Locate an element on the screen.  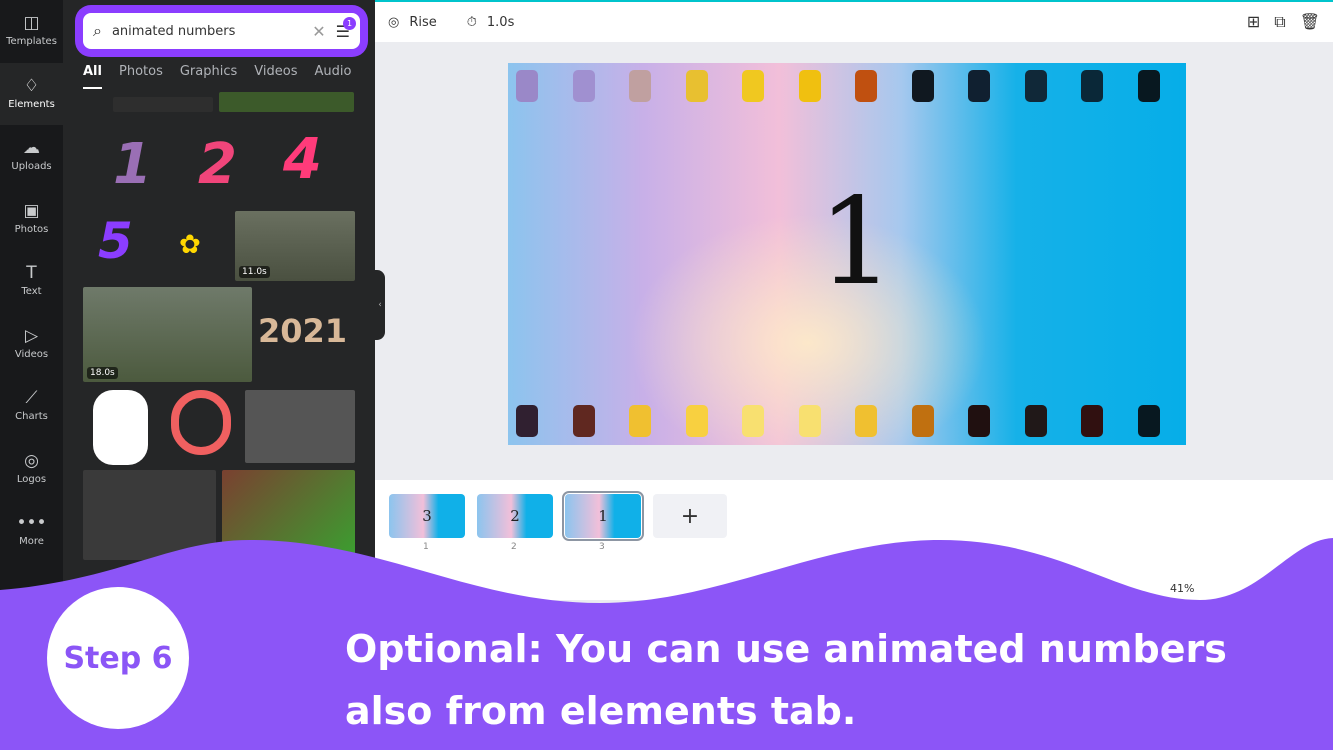
step-badge: Step 6 is located at coordinates (118, 658).